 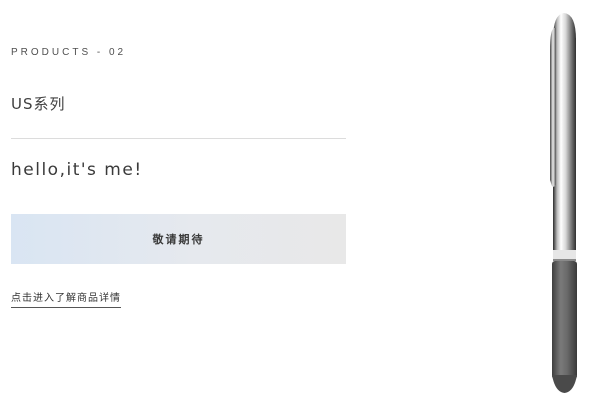 What do you see at coordinates (66, 298) in the screenshot?
I see `product-detail-link: 点击进入了解商品详情` at bounding box center [66, 298].